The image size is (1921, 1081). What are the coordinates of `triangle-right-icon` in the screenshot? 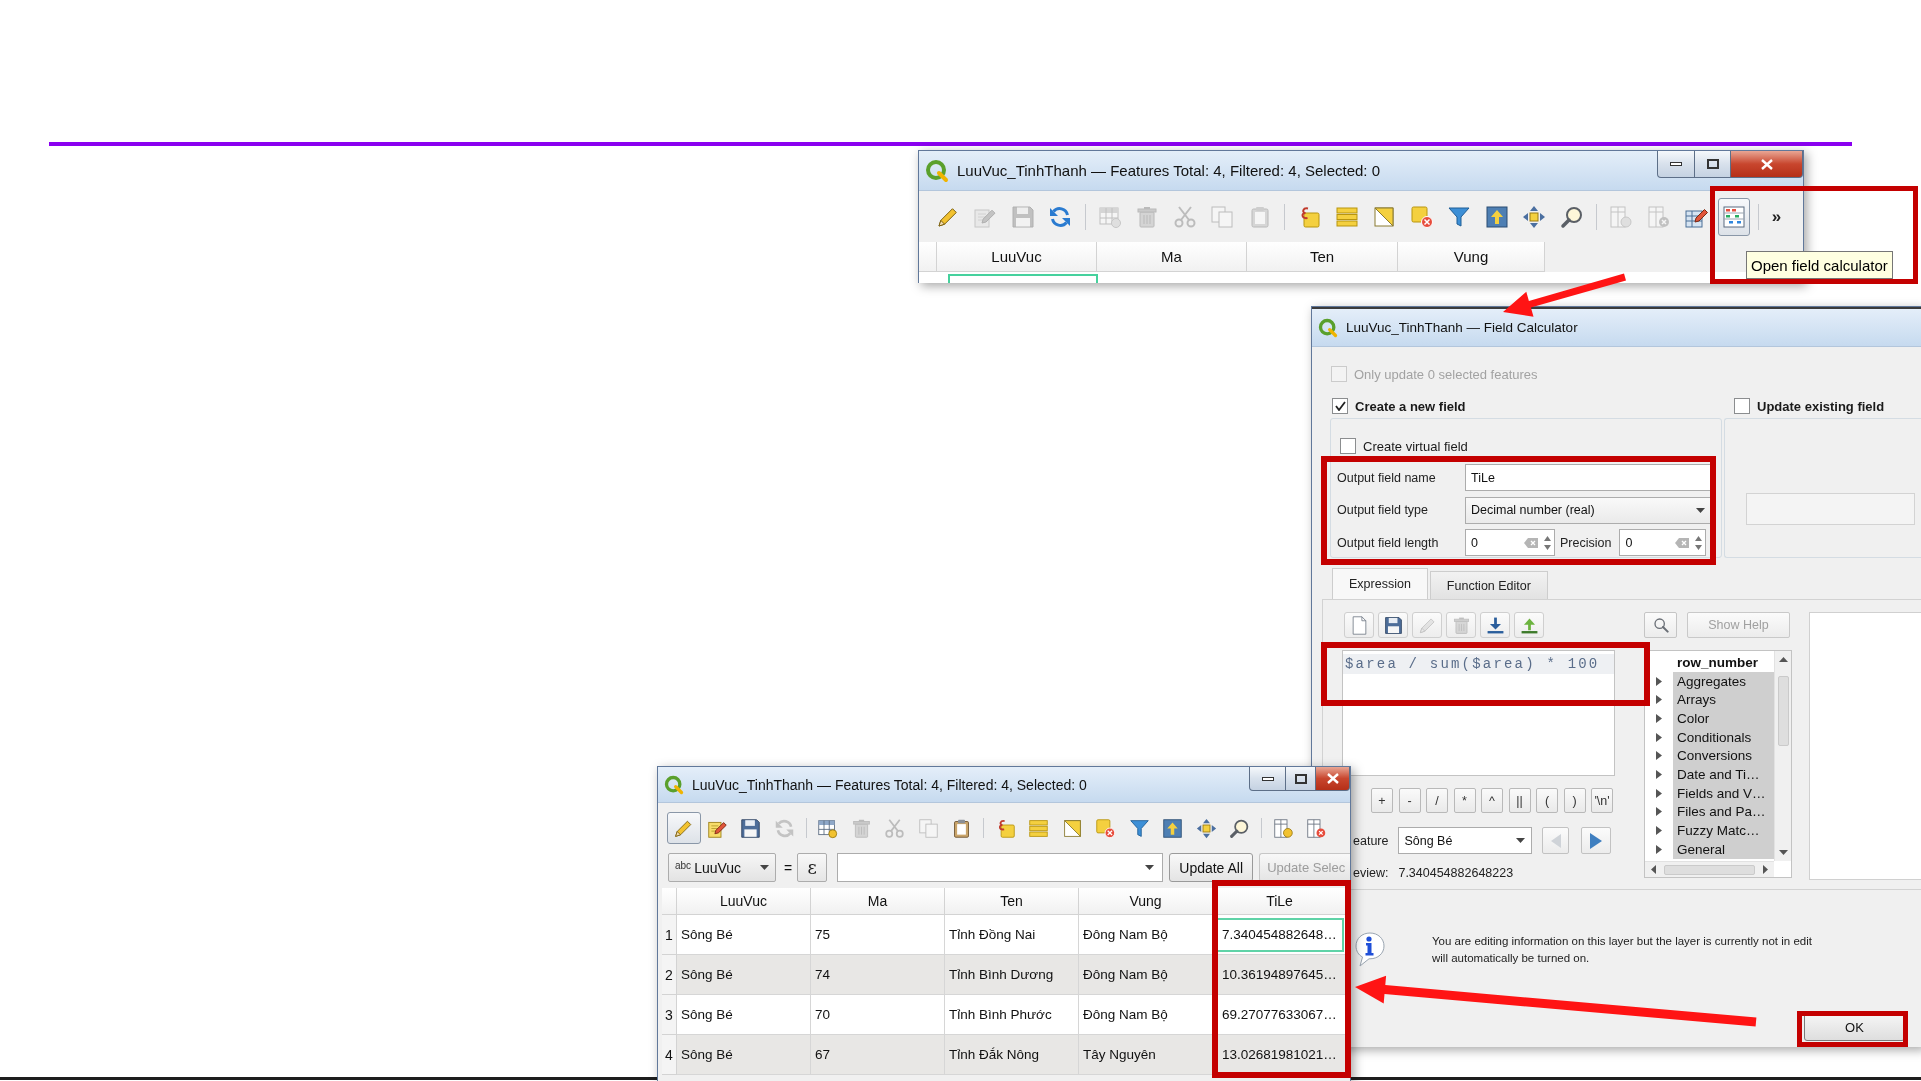 It's located at (1596, 840).